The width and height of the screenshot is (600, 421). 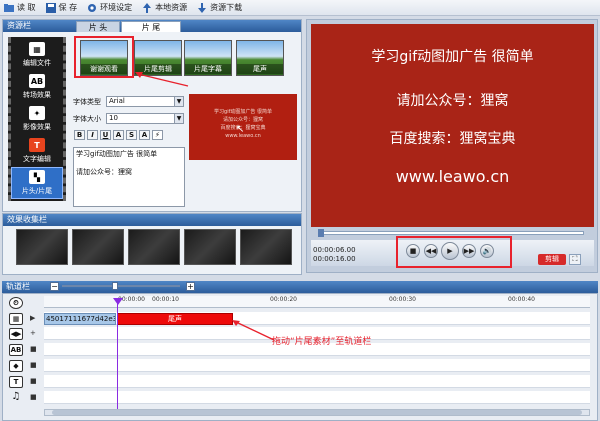 What do you see at coordinates (129, 163) in the screenshot?
I see `caption-line` at bounding box center [129, 163].